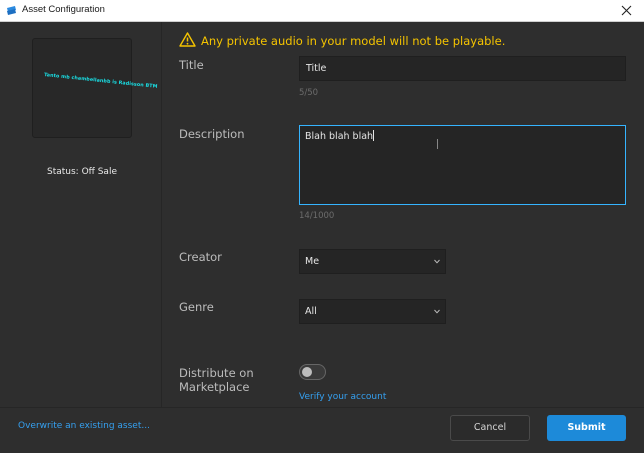 This screenshot has width=644, height=453. Describe the element at coordinates (100, 81) in the screenshot. I see `thumbnail-text: Tanto mb chambellanbb is Radisson BTM` at that location.